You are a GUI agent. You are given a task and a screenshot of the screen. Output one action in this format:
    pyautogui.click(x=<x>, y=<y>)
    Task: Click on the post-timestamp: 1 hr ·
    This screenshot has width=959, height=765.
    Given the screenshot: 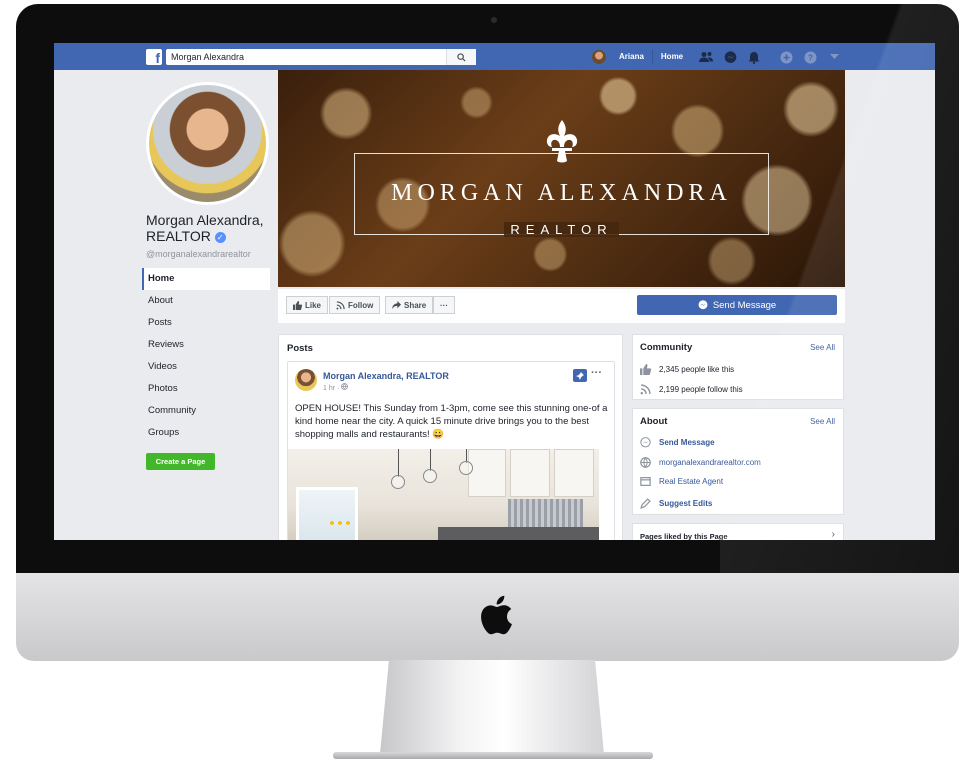 What is the action you would take?
    pyautogui.click(x=336, y=387)
    